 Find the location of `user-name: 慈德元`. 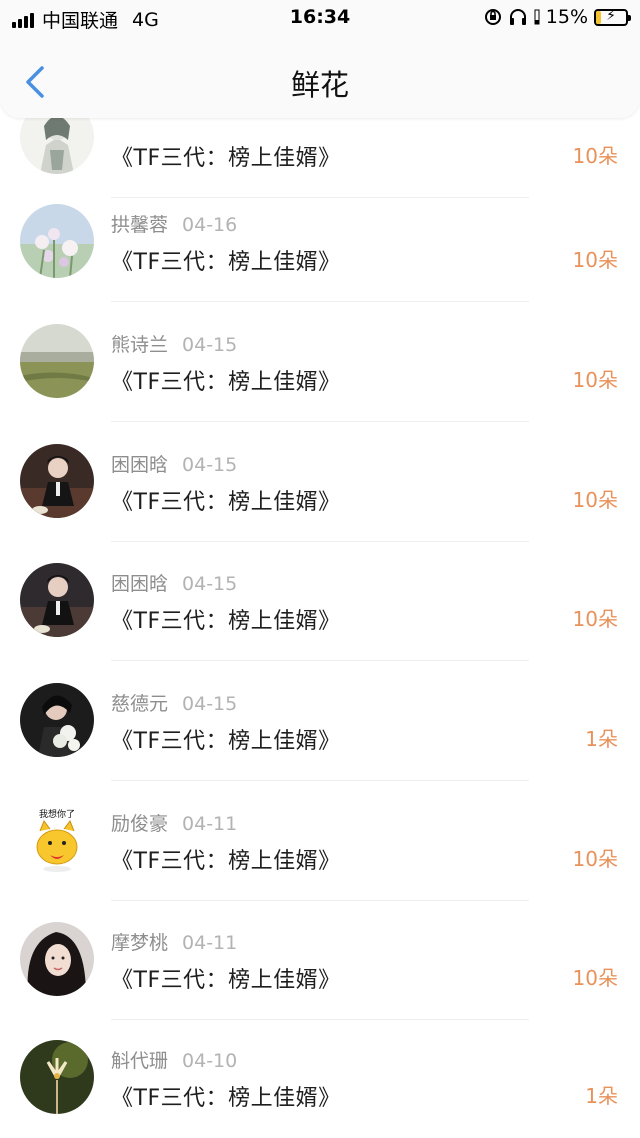

user-name: 慈德元 is located at coordinates (139, 704).